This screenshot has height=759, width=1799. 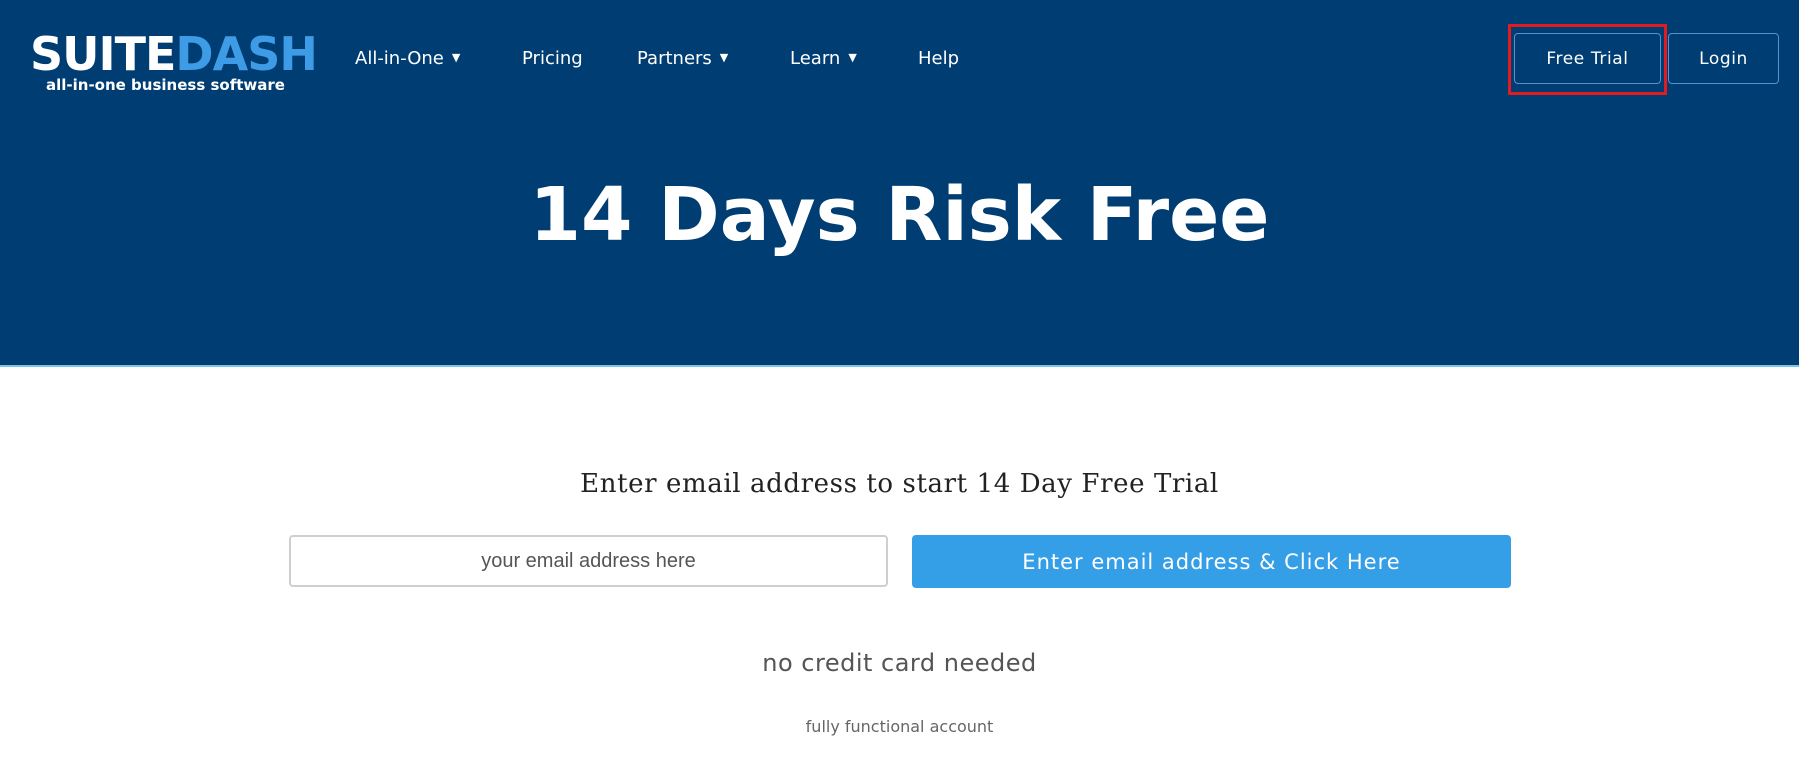 I want to click on nav-item-all-in-one: All-in-One ▼, so click(x=407, y=59).